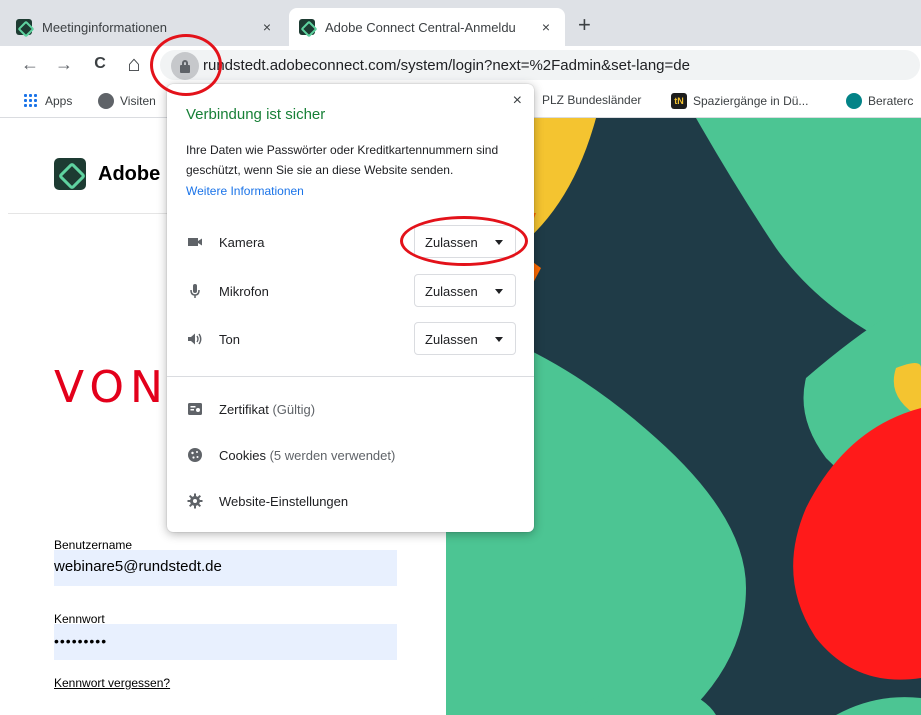 The width and height of the screenshot is (921, 715). What do you see at coordinates (229, 339) in the screenshot?
I see `permission-label: Ton` at bounding box center [229, 339].